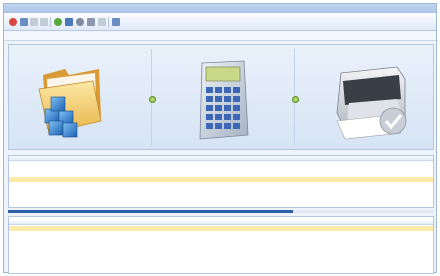 The image size is (440, 276). I want to click on settings-icon, so click(24, 22).